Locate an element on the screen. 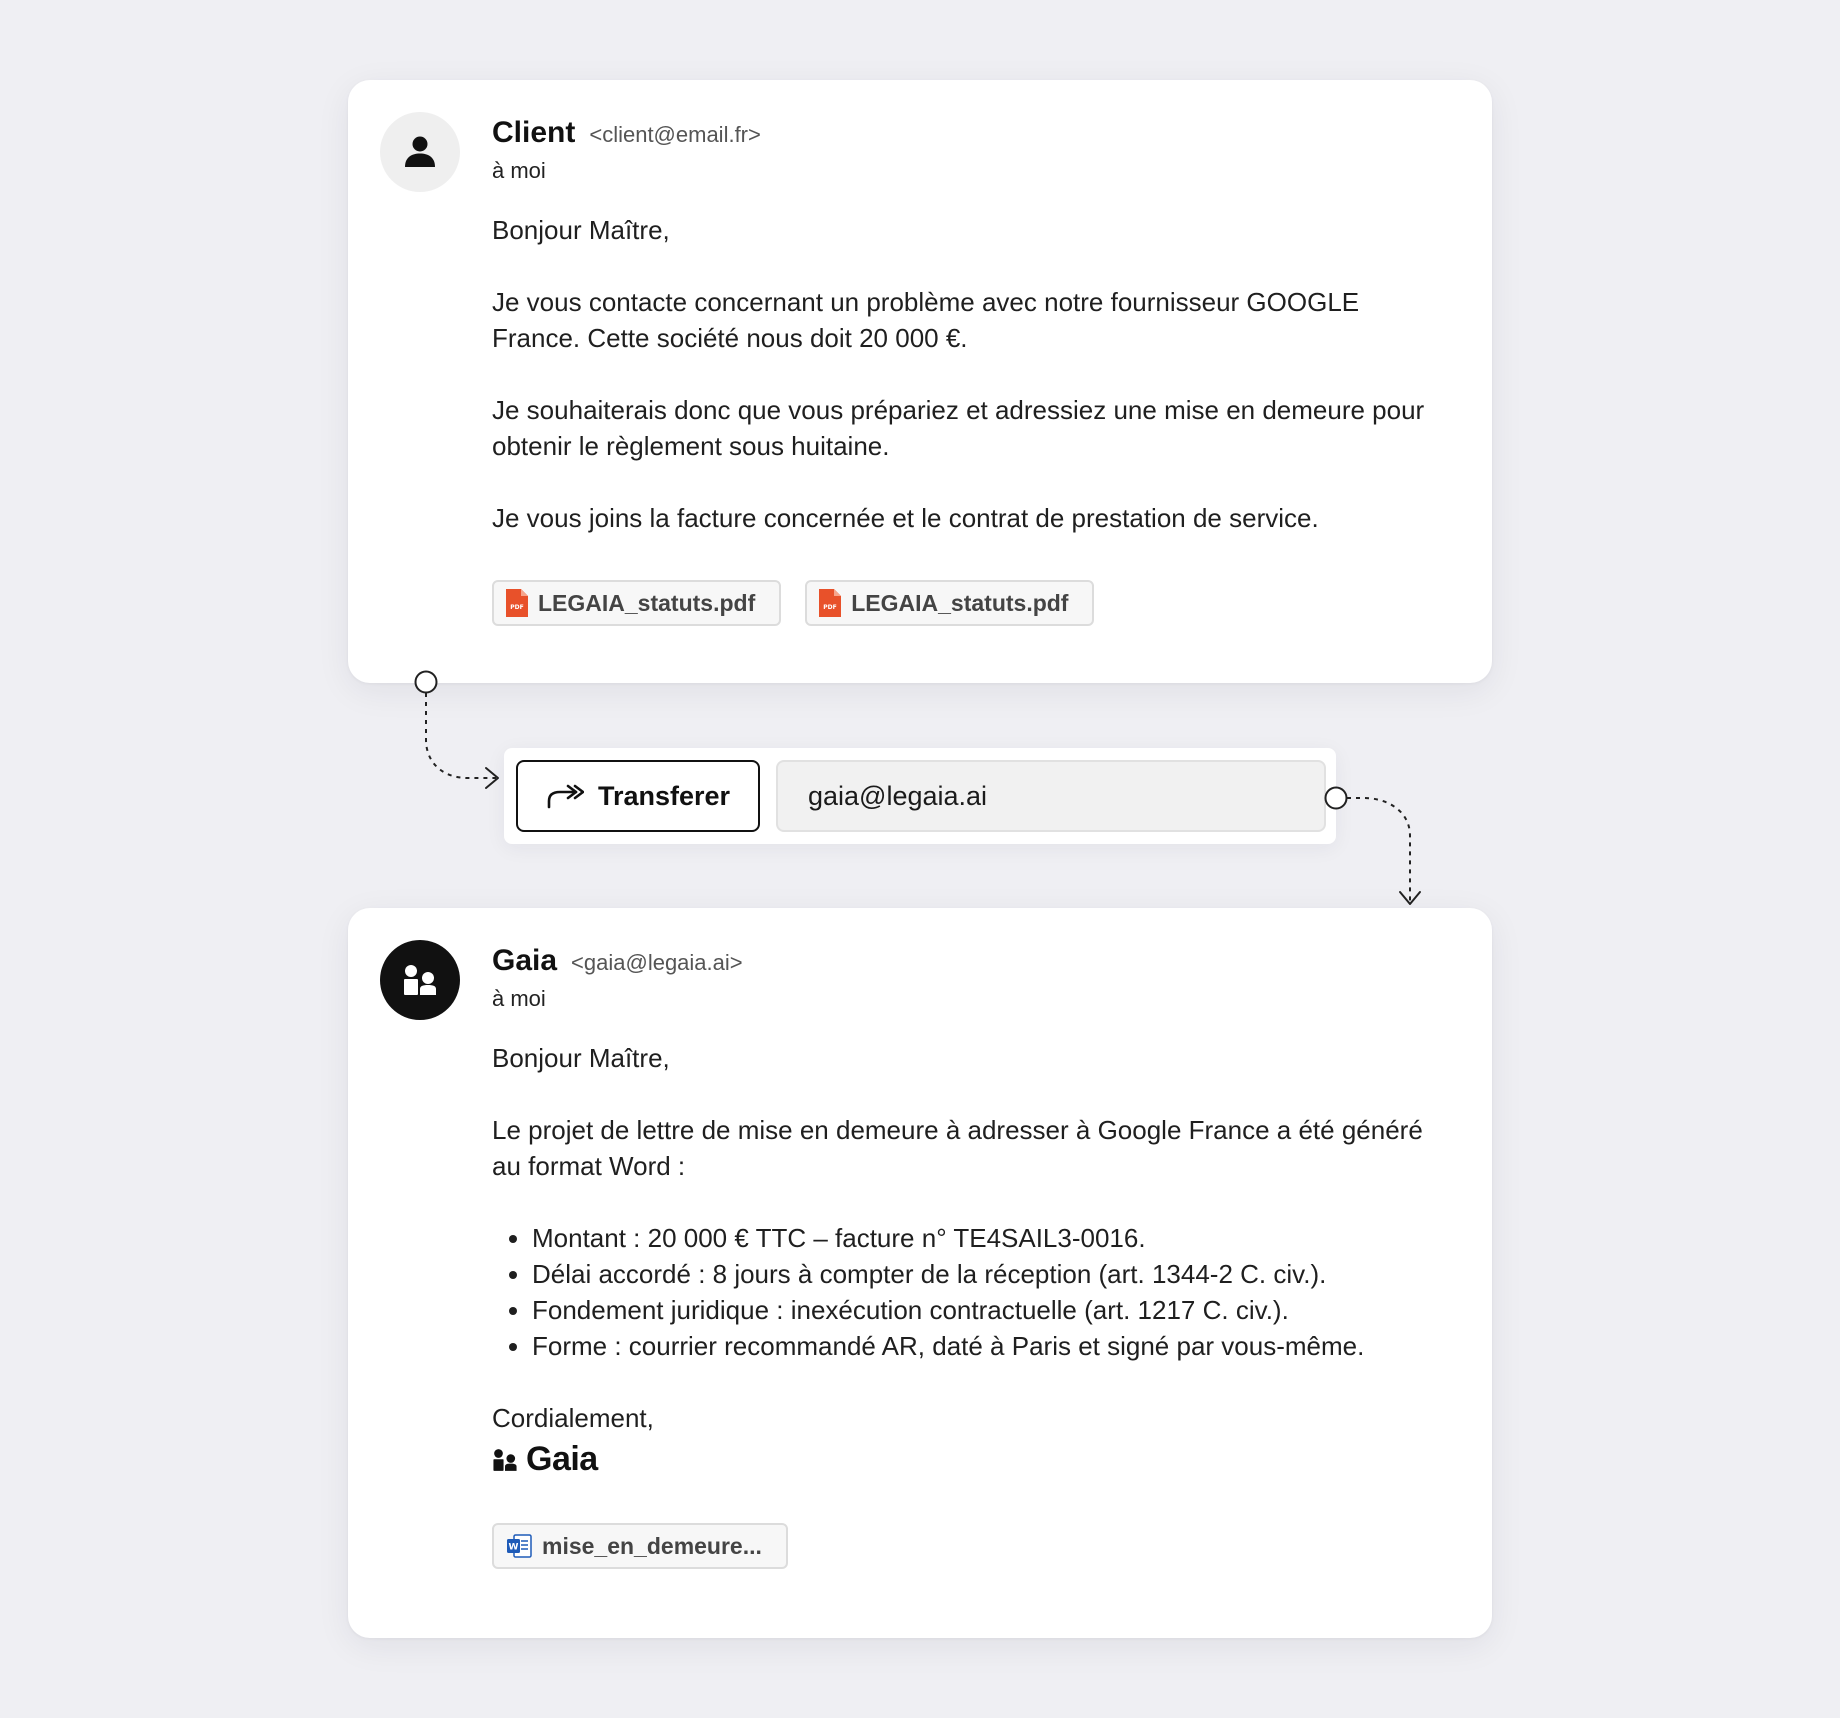 This screenshot has height=1718, width=1840. gaia-avatar is located at coordinates (420, 980).